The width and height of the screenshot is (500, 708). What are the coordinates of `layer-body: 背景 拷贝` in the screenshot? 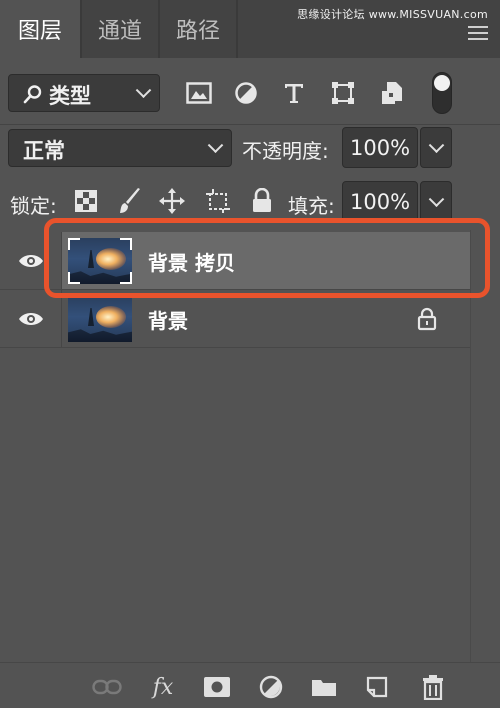 It's located at (266, 261).